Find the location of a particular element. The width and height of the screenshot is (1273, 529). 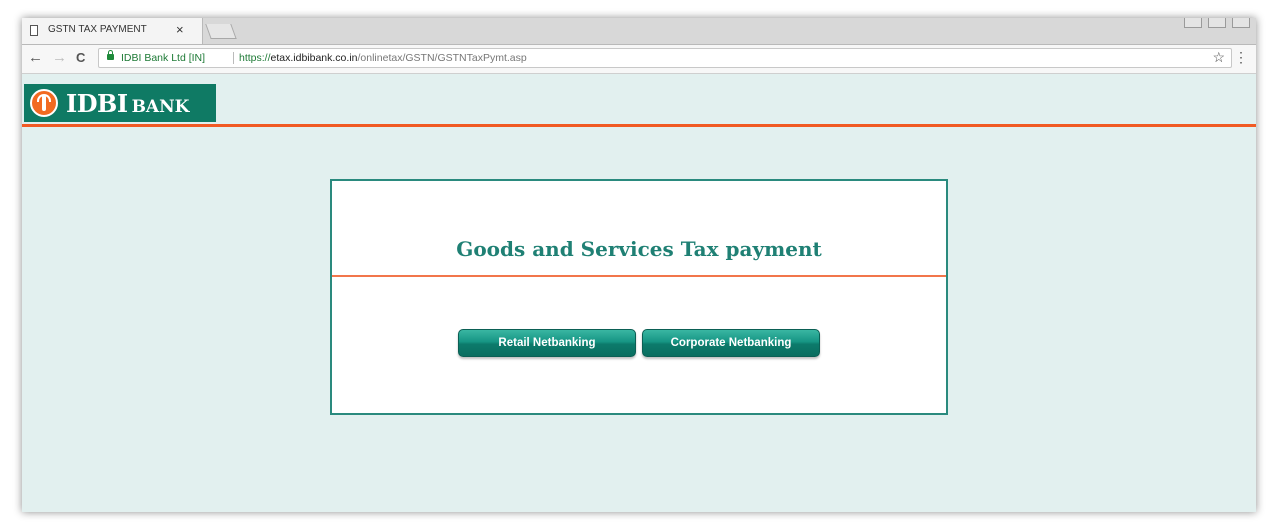

lock-icon is located at coordinates (110, 55).